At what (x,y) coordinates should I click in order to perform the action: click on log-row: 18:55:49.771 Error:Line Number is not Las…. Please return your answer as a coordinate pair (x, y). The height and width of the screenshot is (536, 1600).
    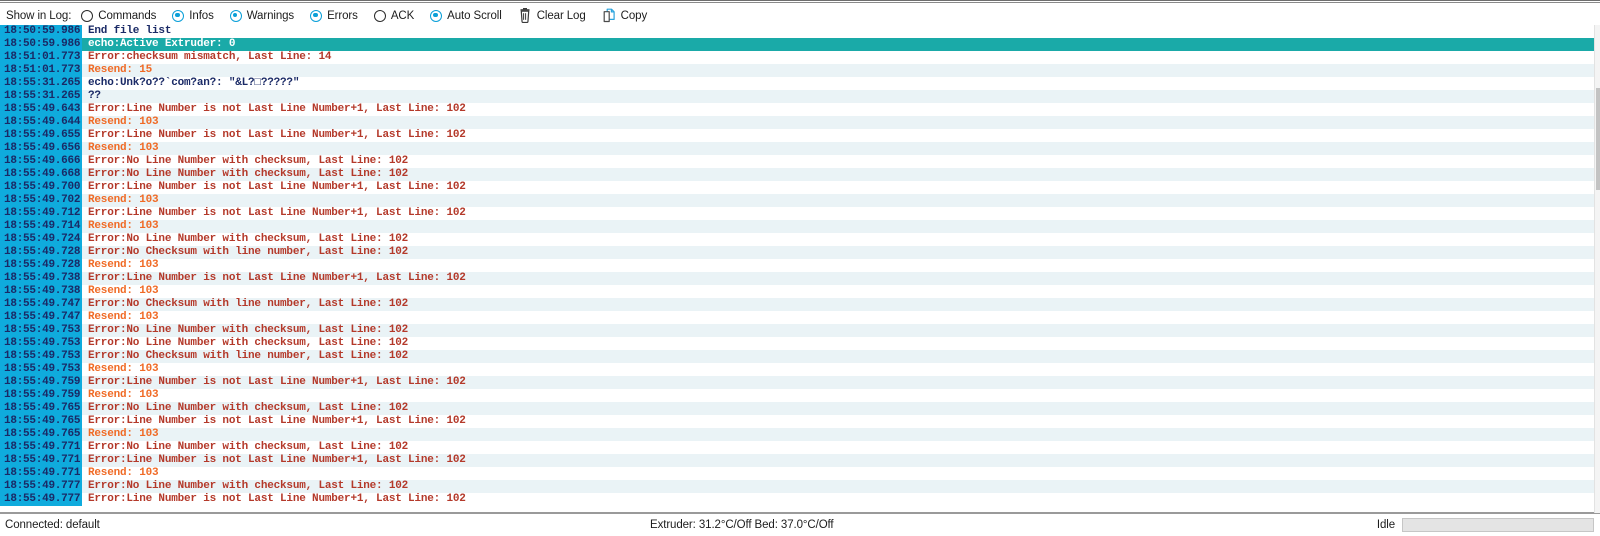
    Looking at the image, I should click on (797, 460).